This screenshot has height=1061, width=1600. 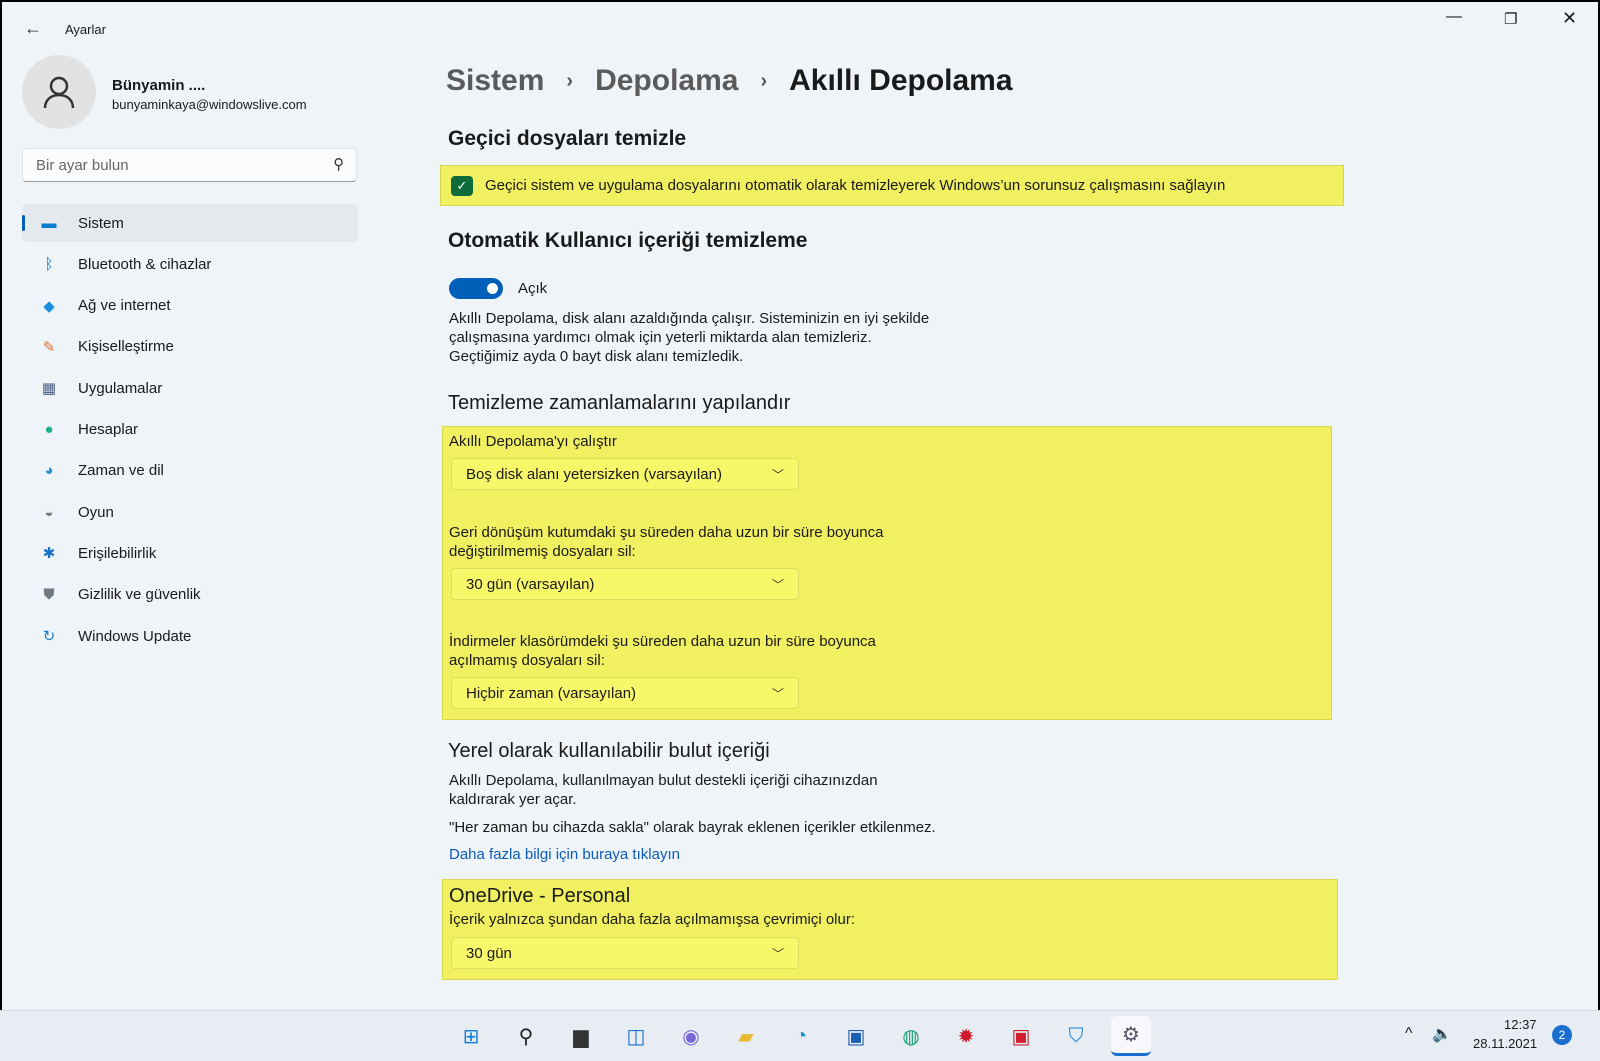 I want to click on sidebar-item-a-ve-internet: ◆ Ağ ve internet, so click(x=190, y=306).